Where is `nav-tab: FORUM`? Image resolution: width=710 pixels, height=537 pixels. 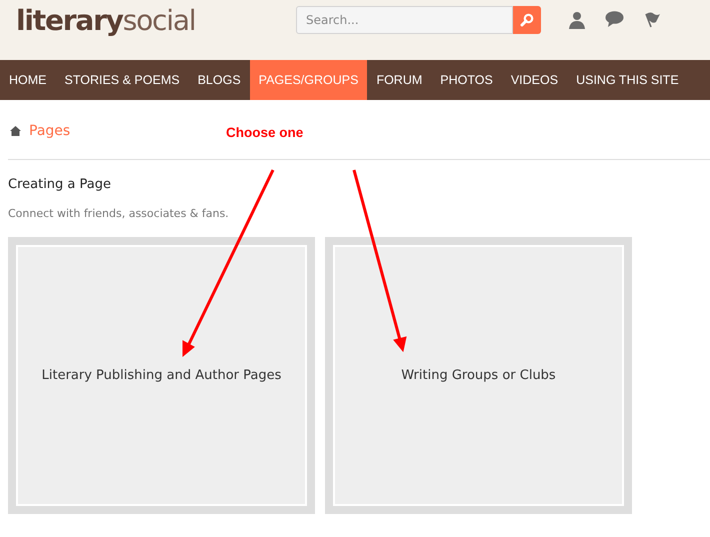 nav-tab: FORUM is located at coordinates (399, 80).